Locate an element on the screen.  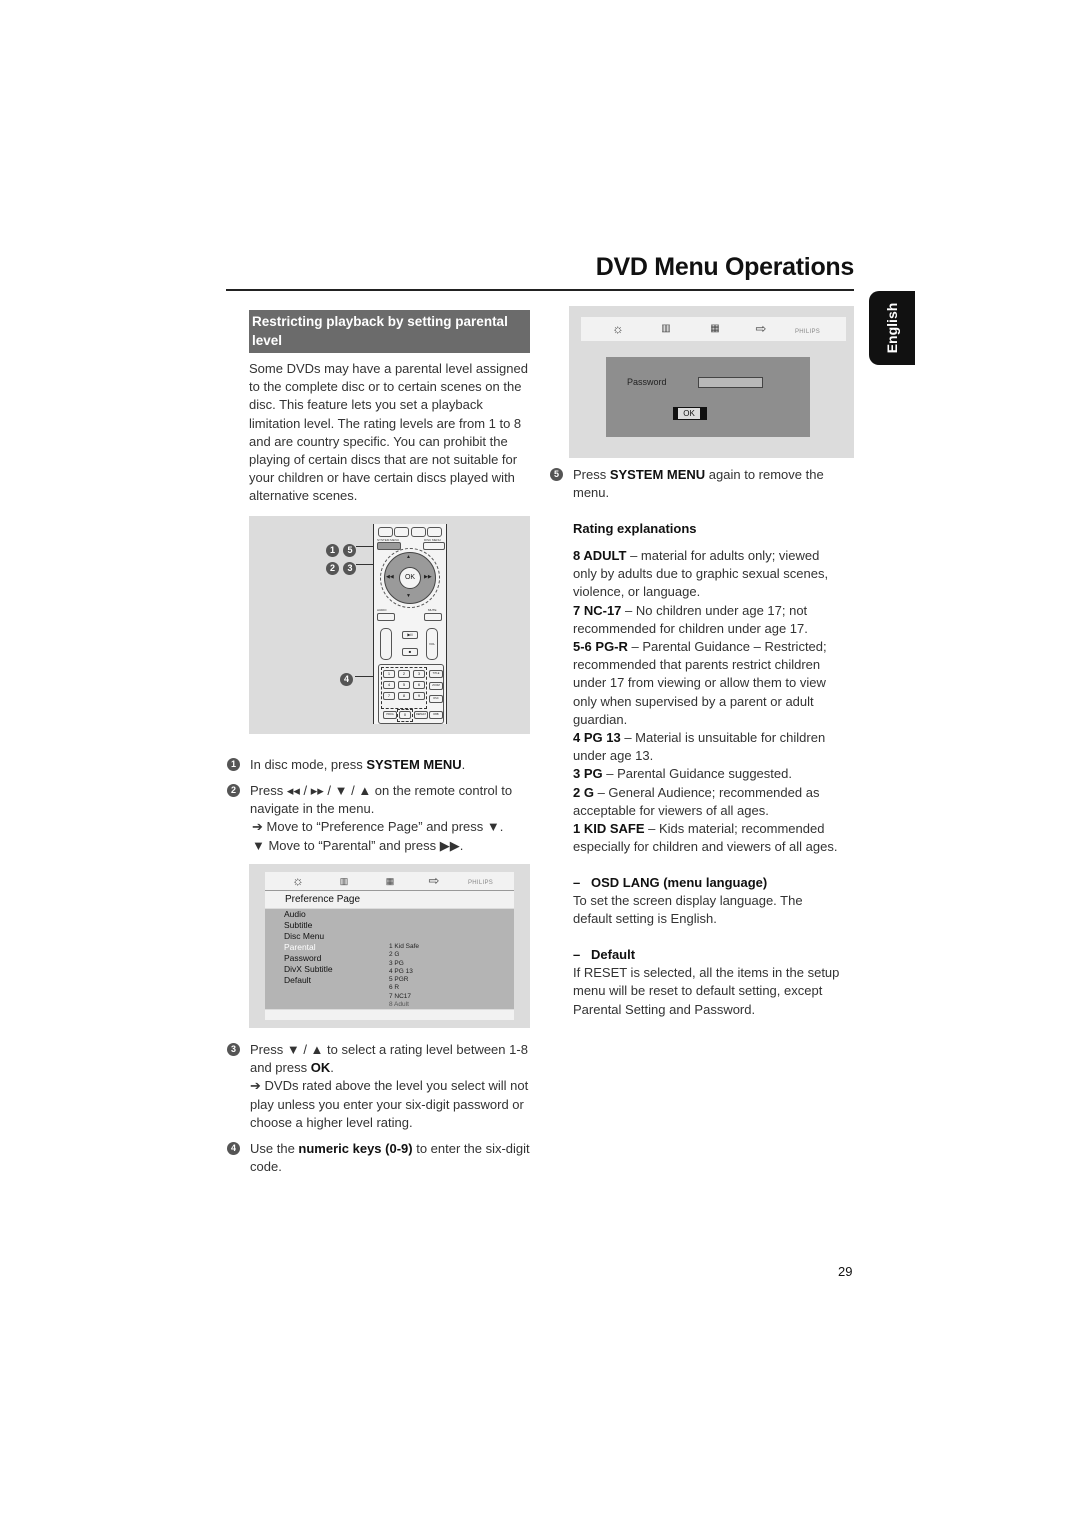
step-bold: SYSTEM MENU is located at coordinates (414, 764).